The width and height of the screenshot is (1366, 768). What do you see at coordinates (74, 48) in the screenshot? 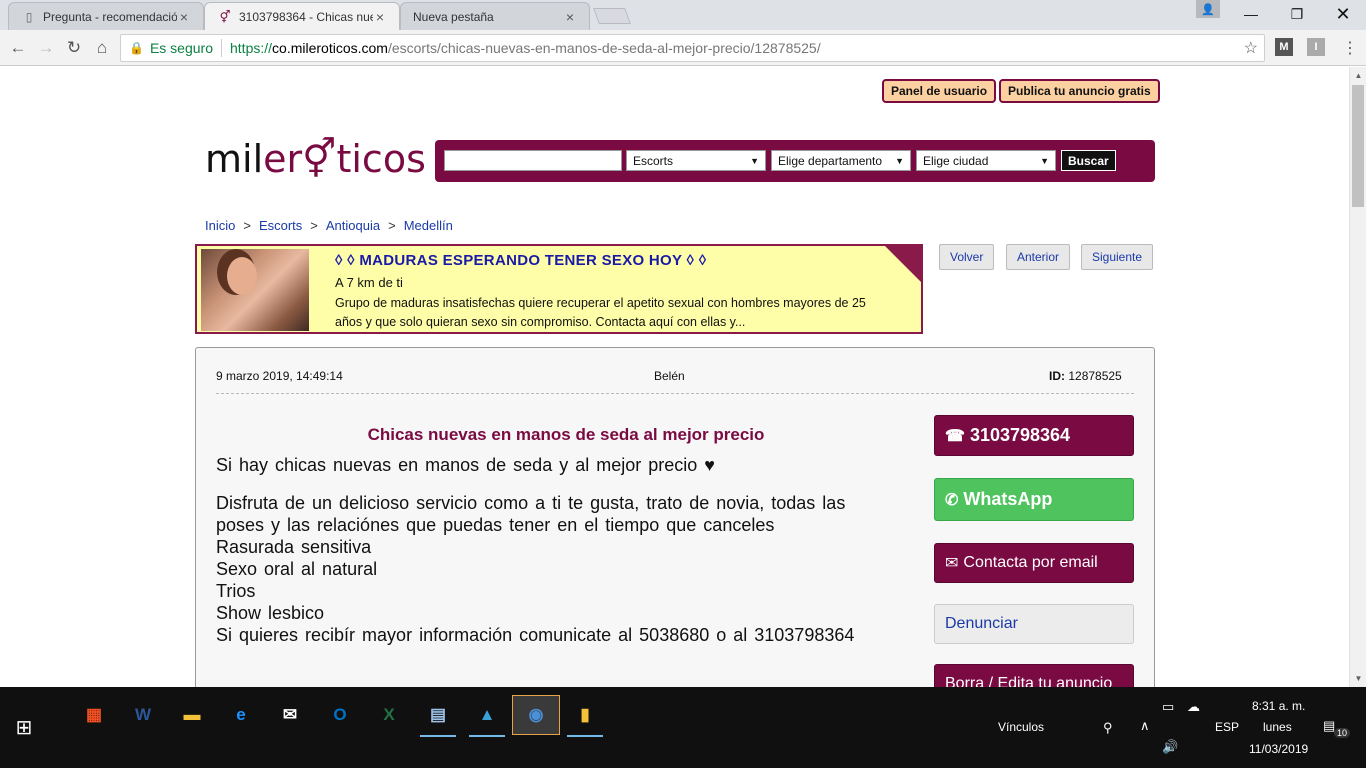
I see `reload-icon: ↻` at bounding box center [74, 48].